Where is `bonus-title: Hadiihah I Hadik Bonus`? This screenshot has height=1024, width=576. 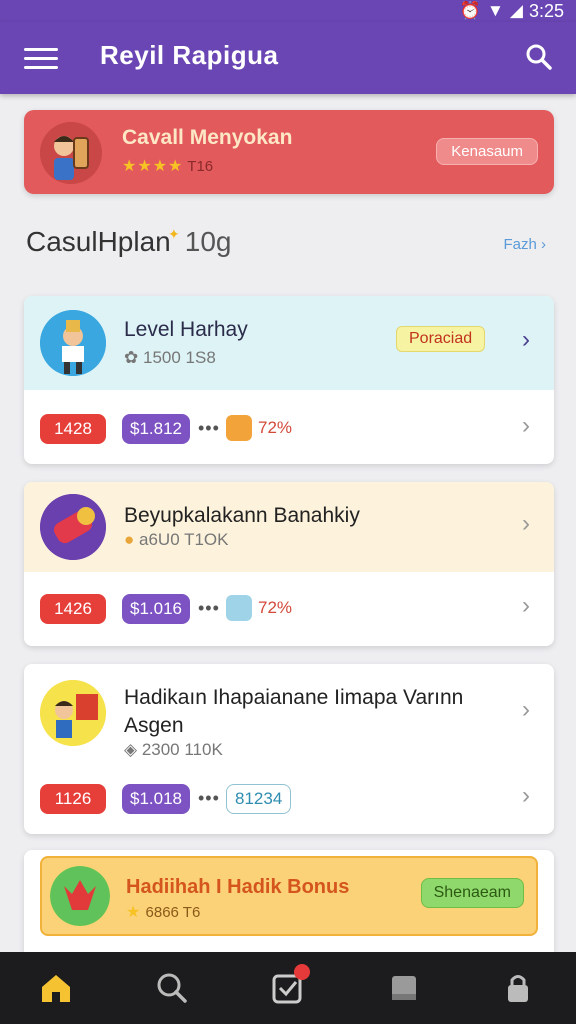 bonus-title: Hadiihah I Hadik Bonus is located at coordinates (238, 887).